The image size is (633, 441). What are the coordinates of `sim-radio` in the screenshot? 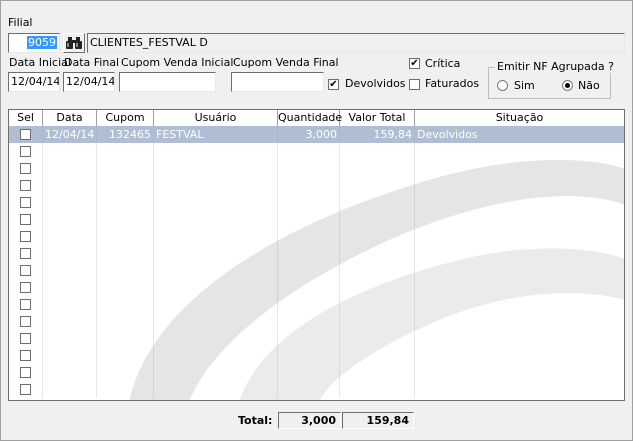 It's located at (502, 85).